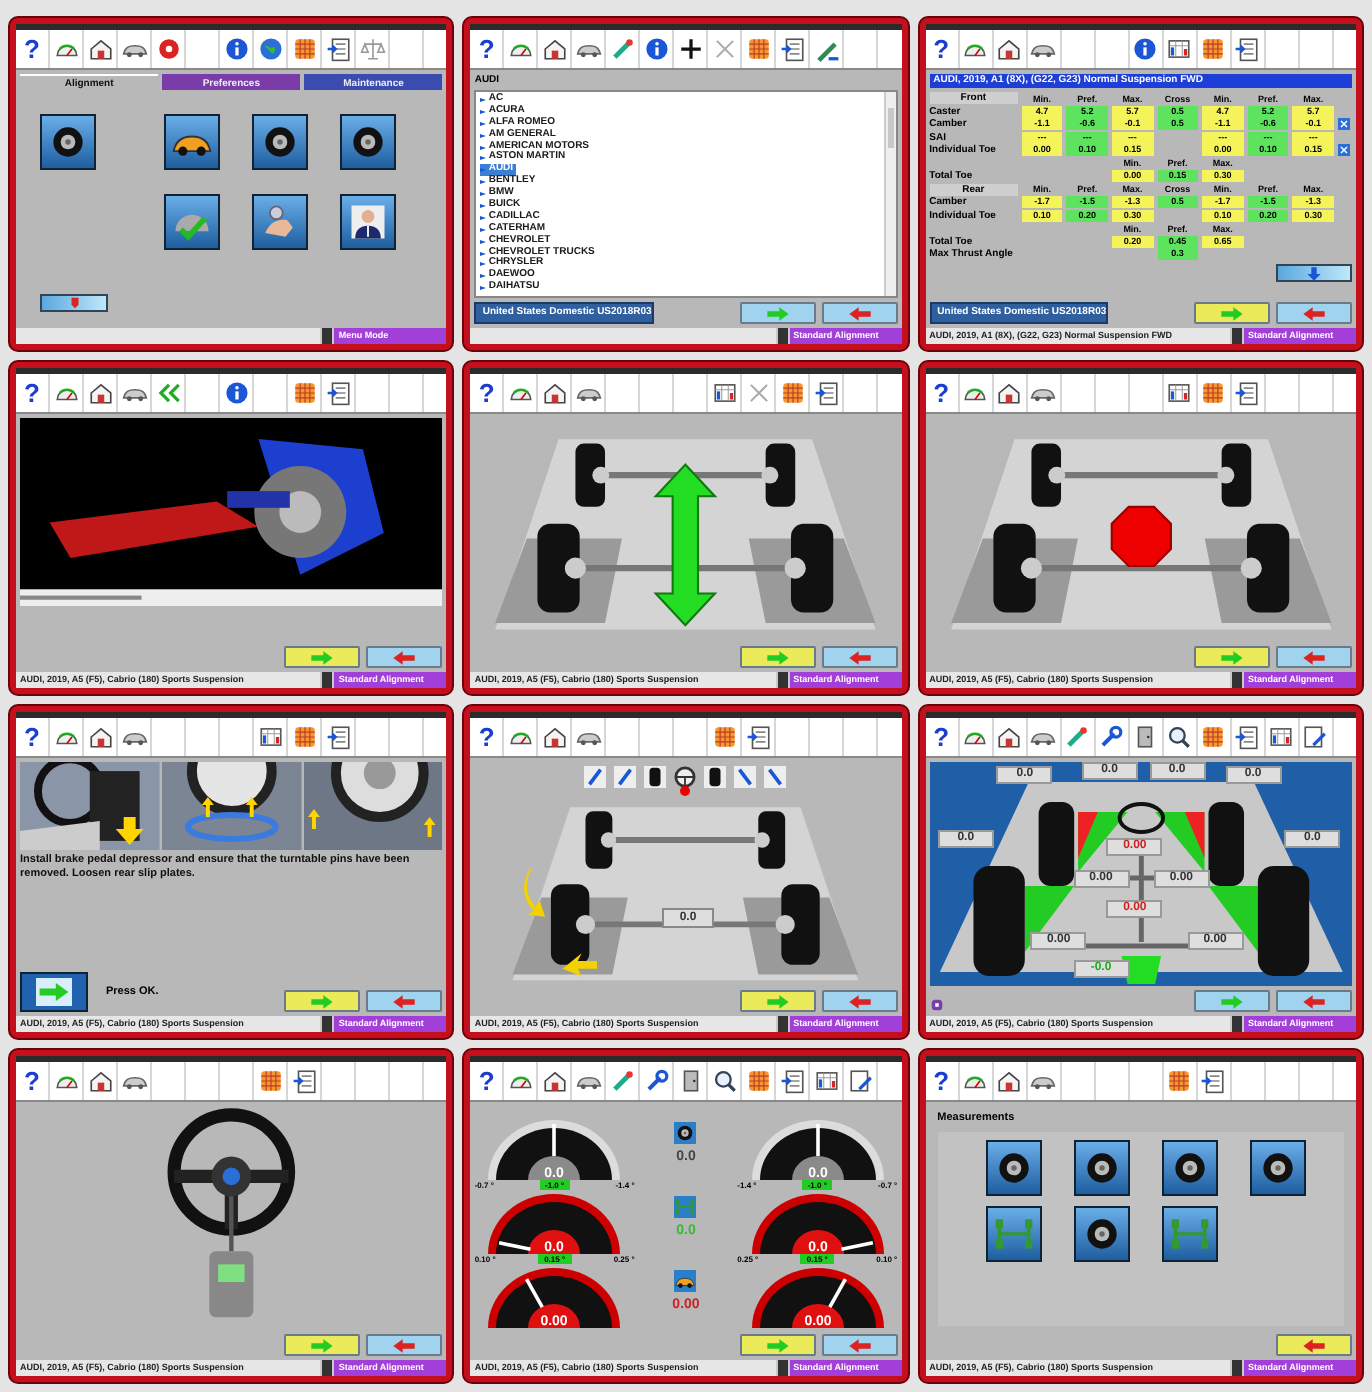  What do you see at coordinates (685, 777) in the screenshot?
I see `steering-wheel-icon` at bounding box center [685, 777].